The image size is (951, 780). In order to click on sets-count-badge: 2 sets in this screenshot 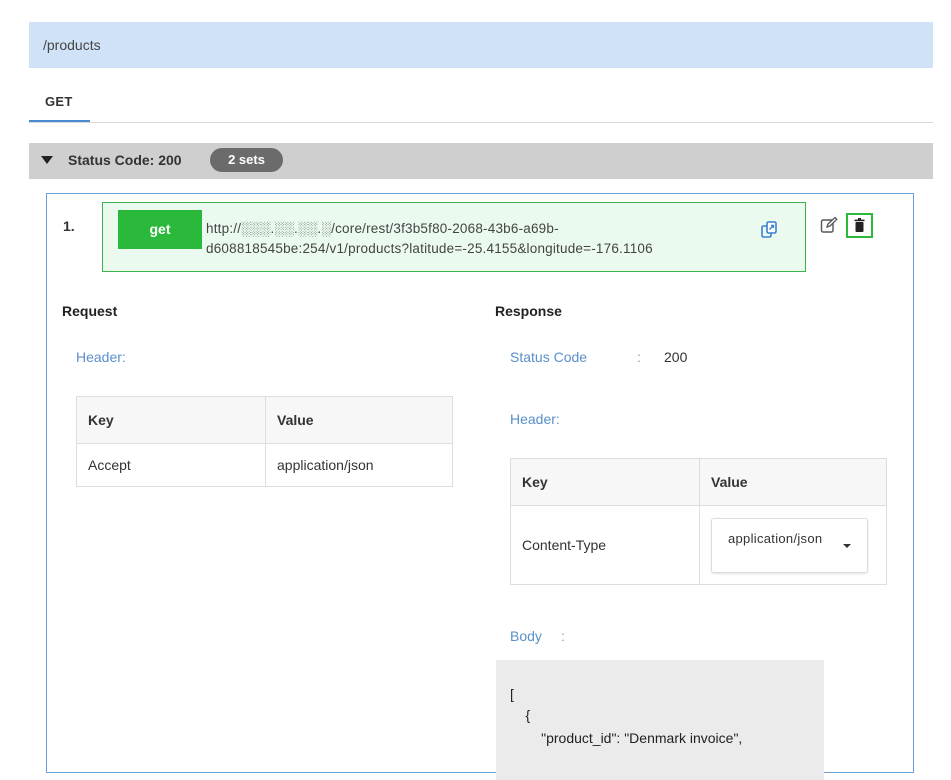, I will do `click(246, 160)`.